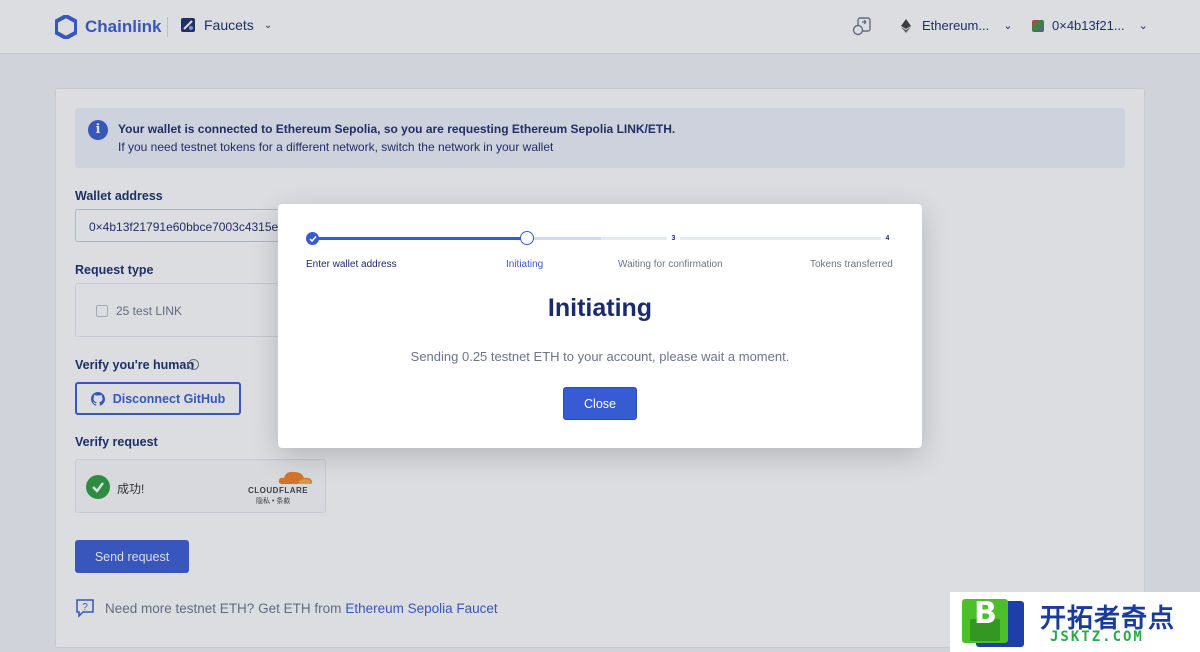  Describe the element at coordinates (1075, 622) in the screenshot. I see `site-watermark: B 开拓者奇点 JSKTZ.COM` at that location.